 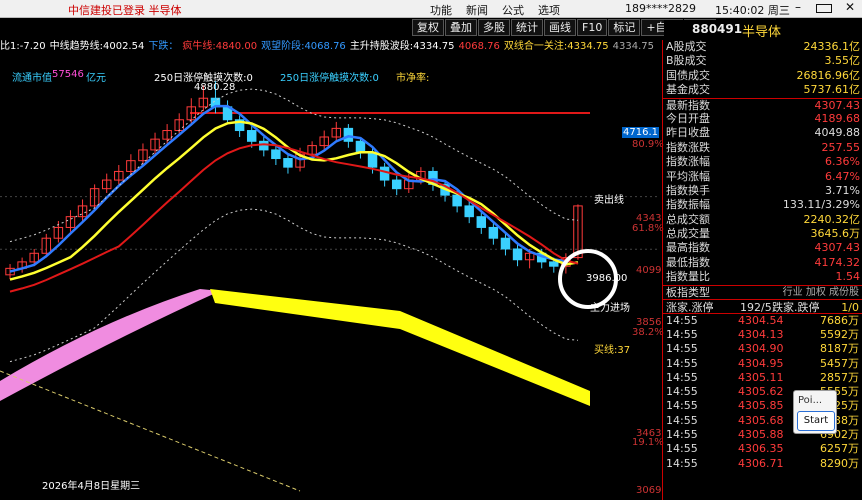 I want to click on fundamental-row: B股成交 3.55亿, so click(x=762, y=61).